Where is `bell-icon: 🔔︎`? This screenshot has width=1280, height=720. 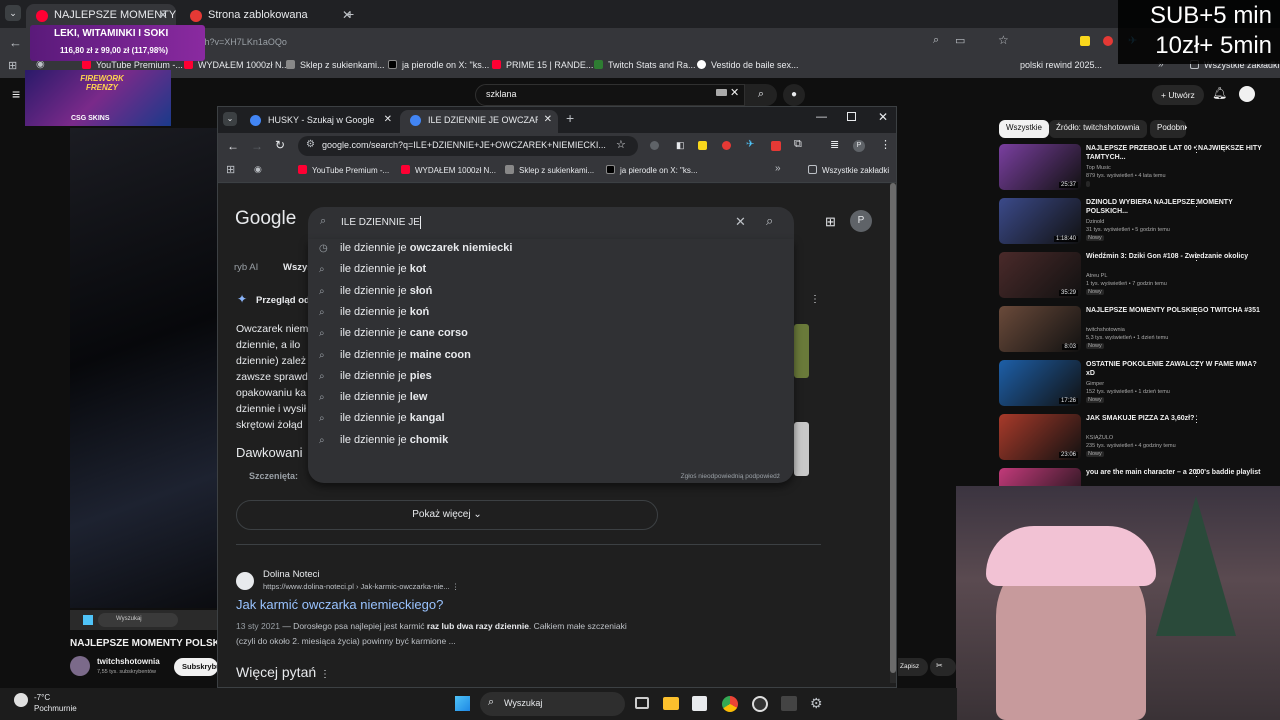 bell-icon: 🔔︎ is located at coordinates (1219, 93).